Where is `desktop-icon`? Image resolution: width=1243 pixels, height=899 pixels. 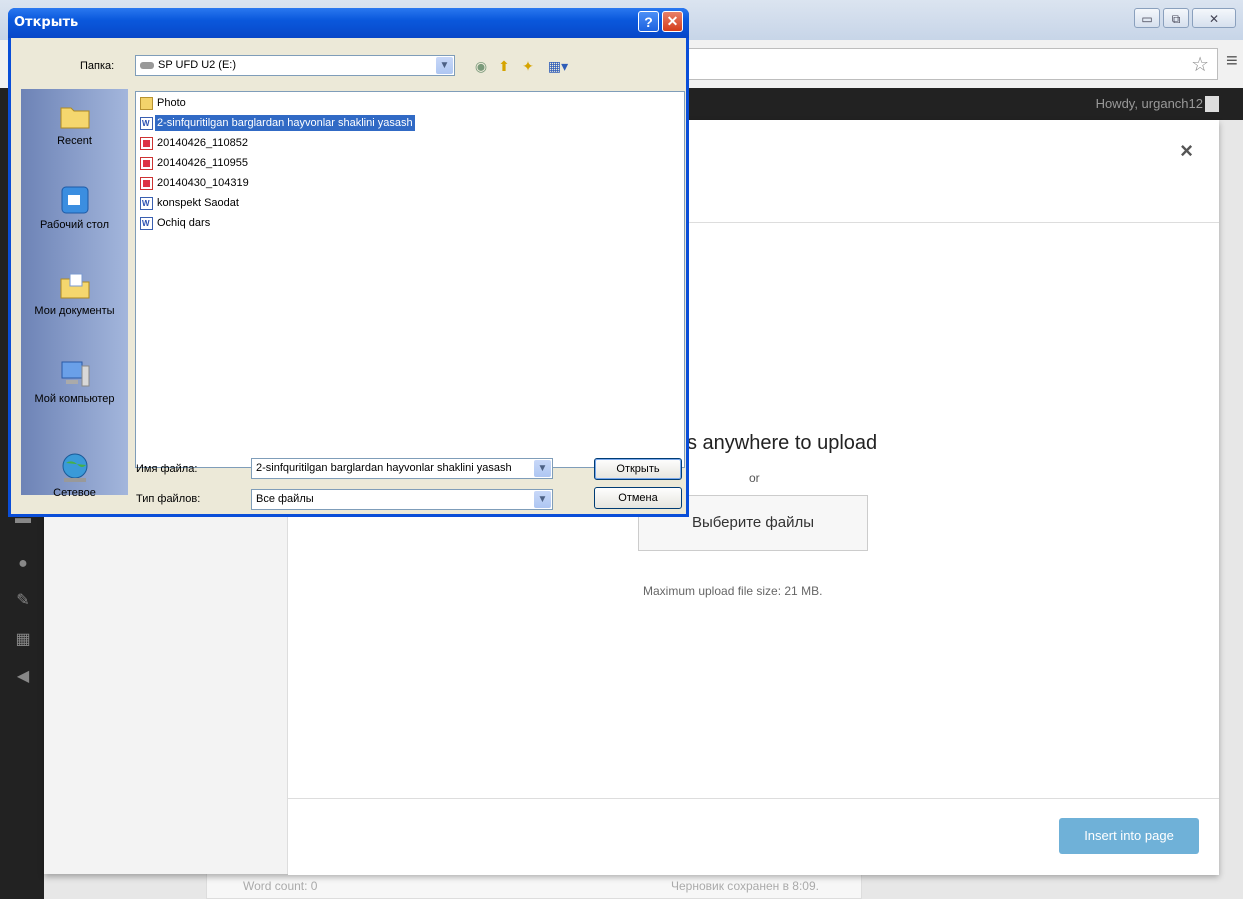 desktop-icon is located at coordinates (74, 200).